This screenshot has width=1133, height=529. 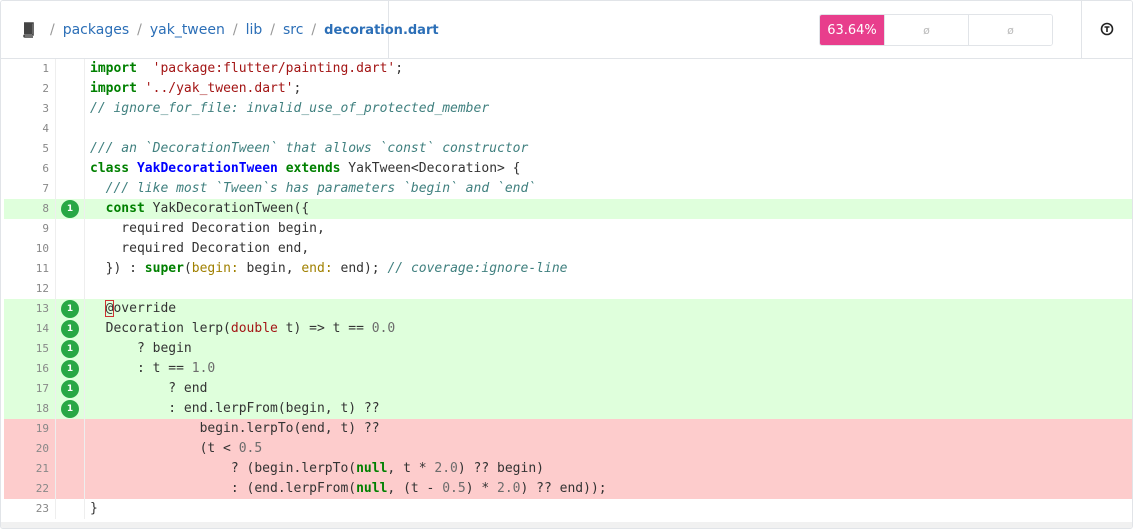 I want to click on code-line: 18 1 : end.lerpFrom(begin, t) ??, so click(x=568, y=409).